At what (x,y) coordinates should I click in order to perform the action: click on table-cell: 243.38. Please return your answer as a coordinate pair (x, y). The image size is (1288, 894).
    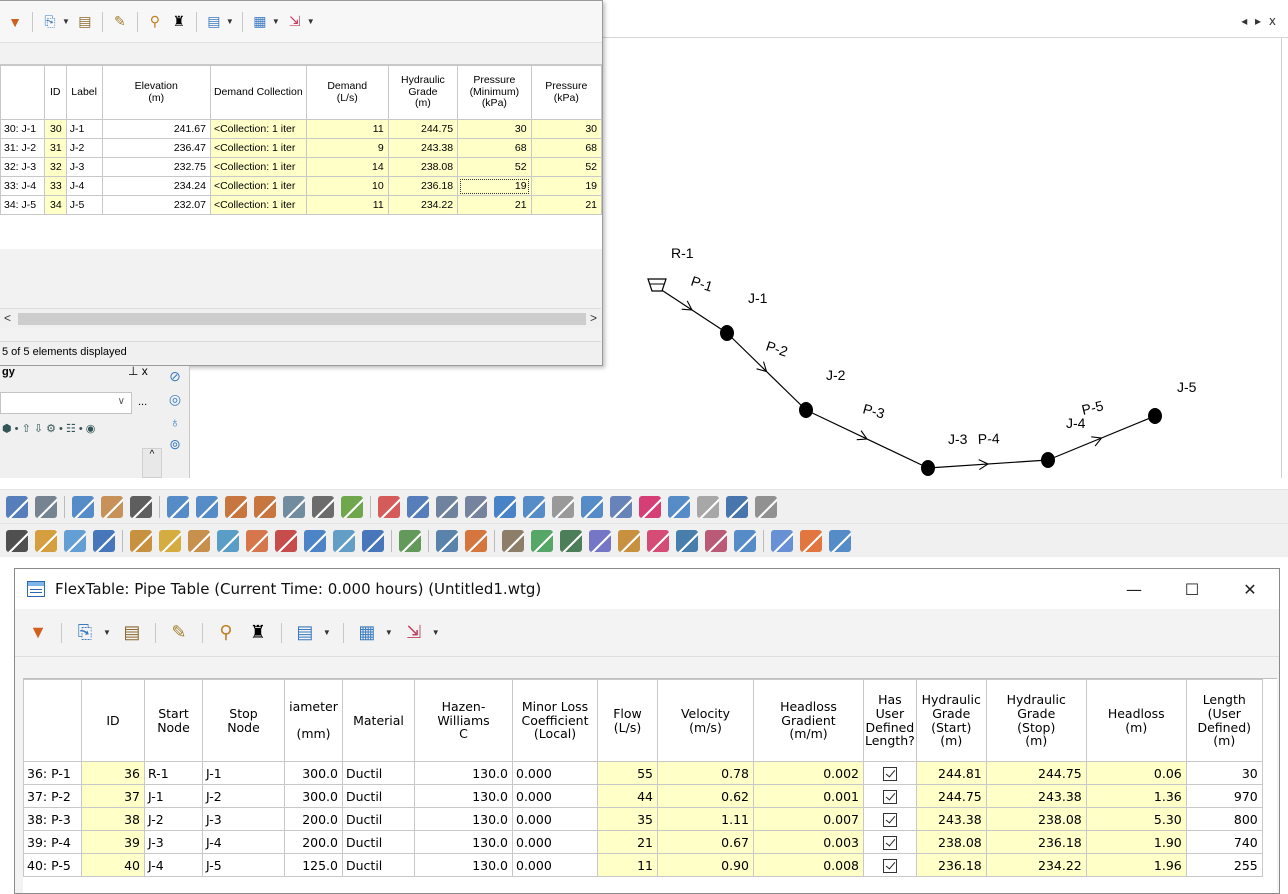
    Looking at the image, I should click on (951, 819).